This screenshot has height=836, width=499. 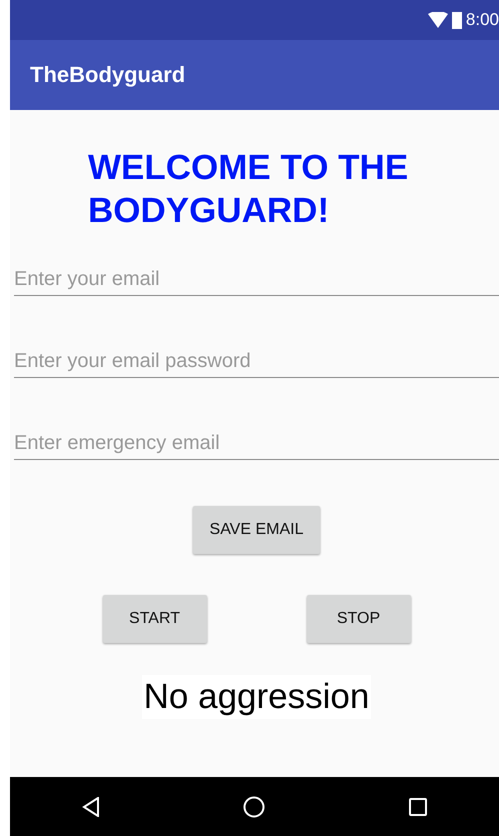 What do you see at coordinates (154, 619) in the screenshot?
I see `control-button: START` at bounding box center [154, 619].